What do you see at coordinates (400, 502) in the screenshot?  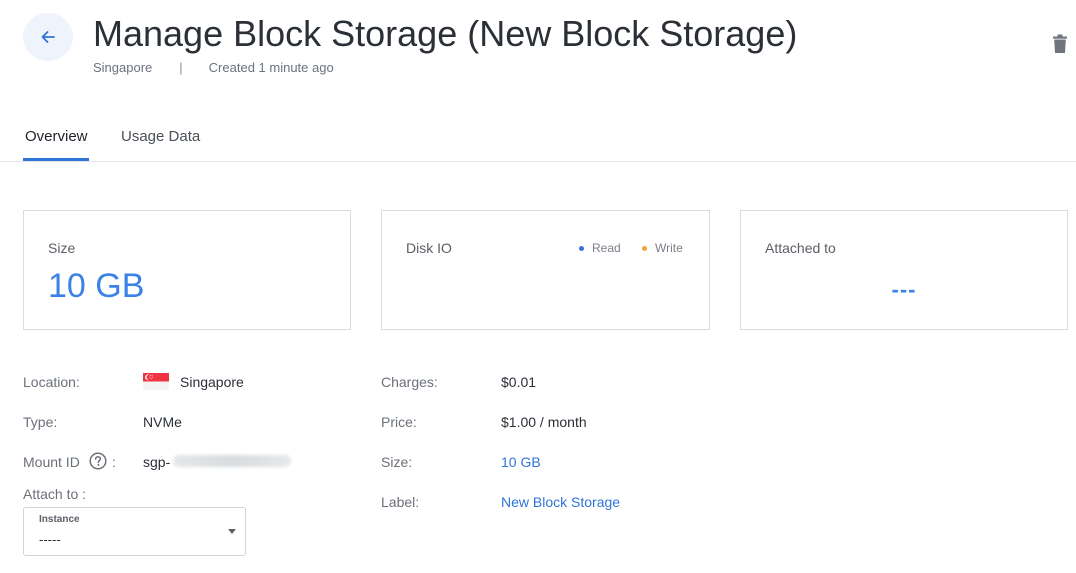 I see `label-label: Label:` at bounding box center [400, 502].